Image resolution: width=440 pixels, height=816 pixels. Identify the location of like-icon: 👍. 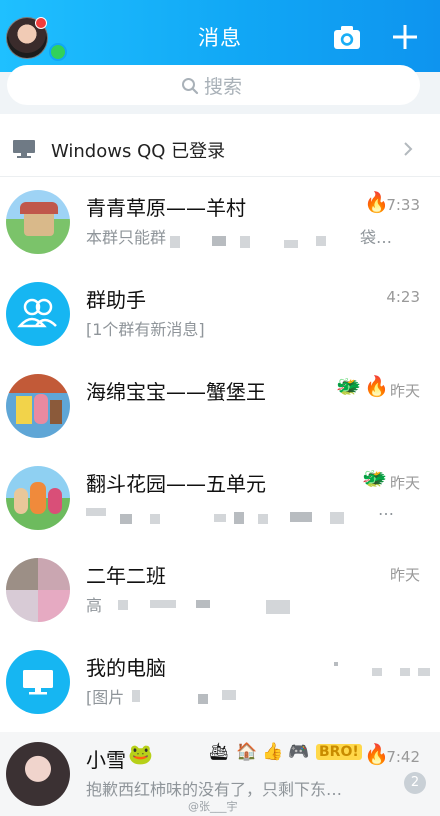
(273, 752).